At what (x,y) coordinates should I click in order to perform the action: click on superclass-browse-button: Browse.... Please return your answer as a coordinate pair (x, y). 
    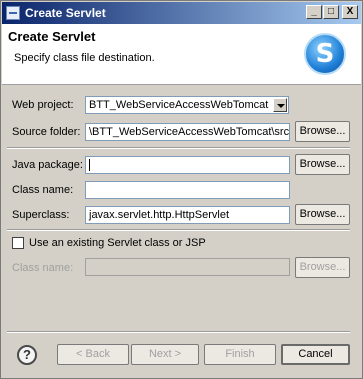
    Looking at the image, I should click on (322, 214).